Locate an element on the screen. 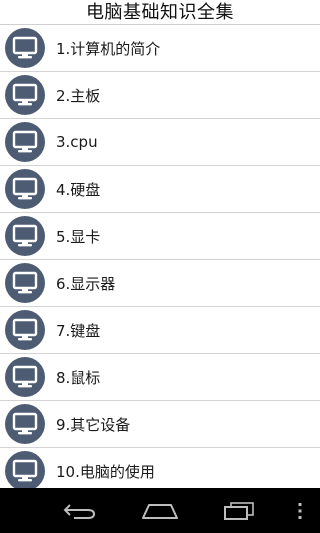 This screenshot has width=320, height=533. list-item: 7.键盘 is located at coordinates (160, 330).